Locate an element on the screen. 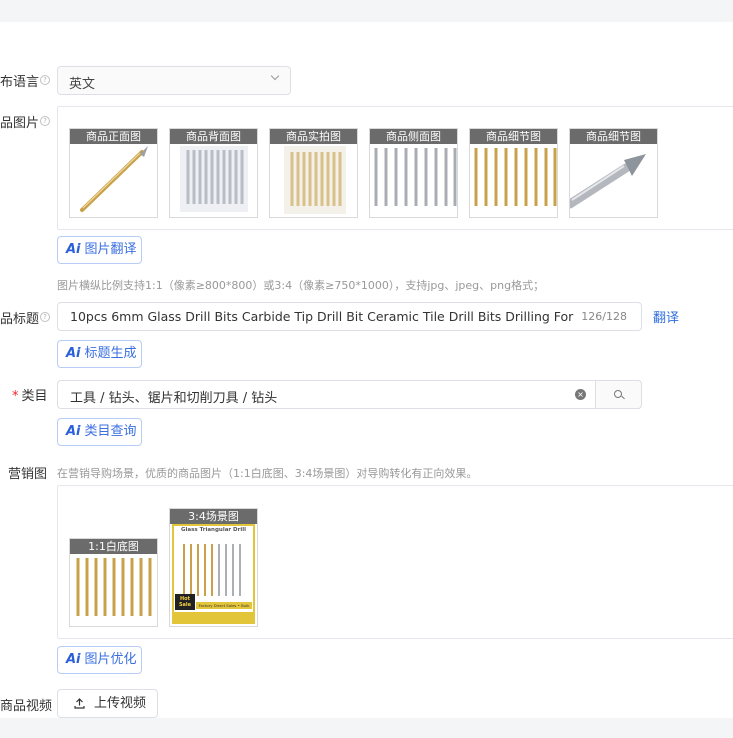 The width and height of the screenshot is (733, 738). top-bar is located at coordinates (366, 11).